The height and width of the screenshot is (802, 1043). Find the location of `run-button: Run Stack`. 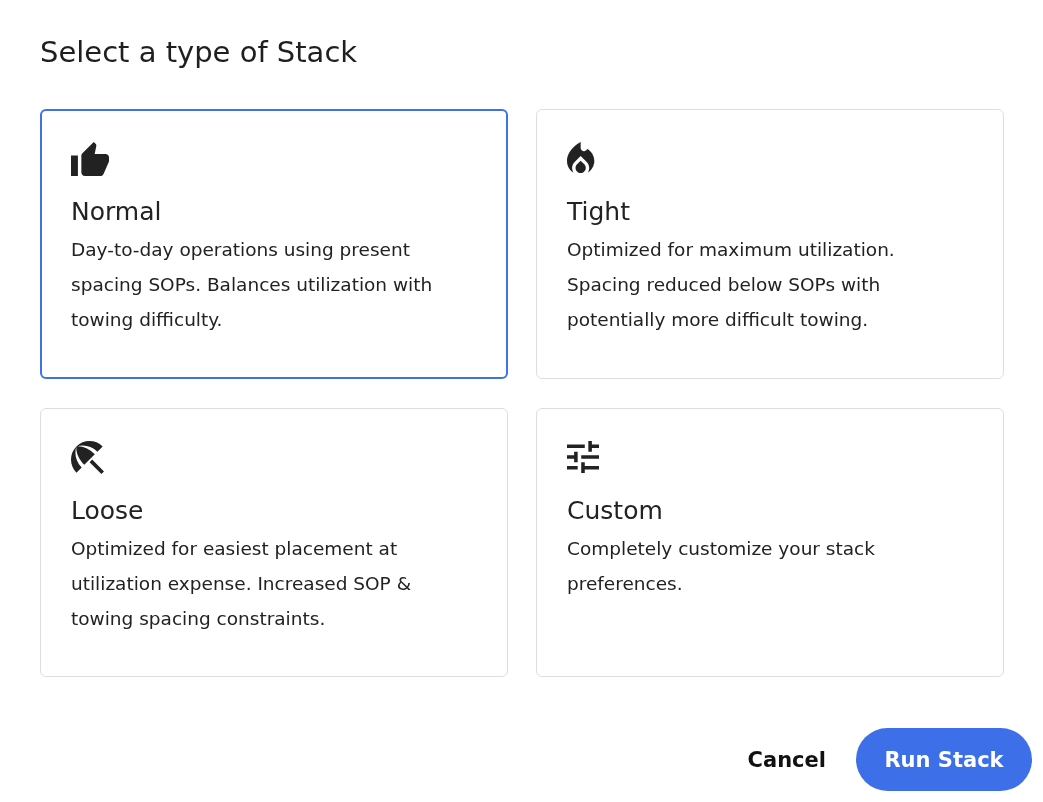

run-button: Run Stack is located at coordinates (944, 759).